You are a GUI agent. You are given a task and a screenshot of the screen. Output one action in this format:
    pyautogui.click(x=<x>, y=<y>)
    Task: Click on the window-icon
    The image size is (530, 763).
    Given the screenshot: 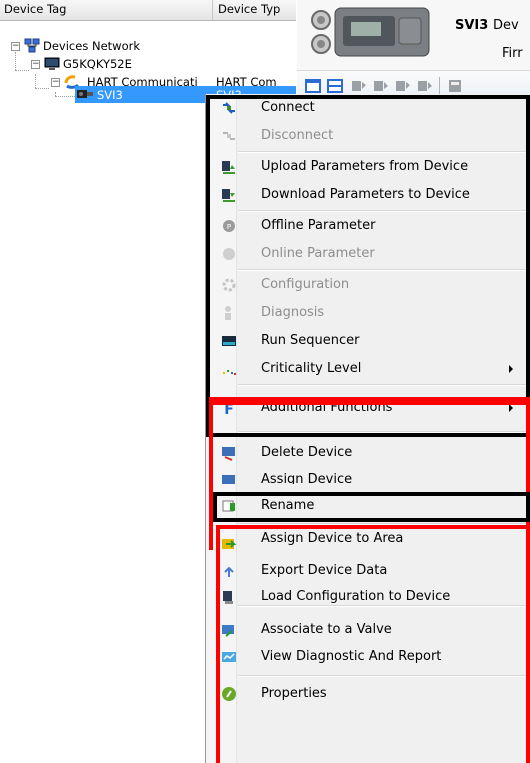 What is the action you would take?
    pyautogui.click(x=313, y=86)
    